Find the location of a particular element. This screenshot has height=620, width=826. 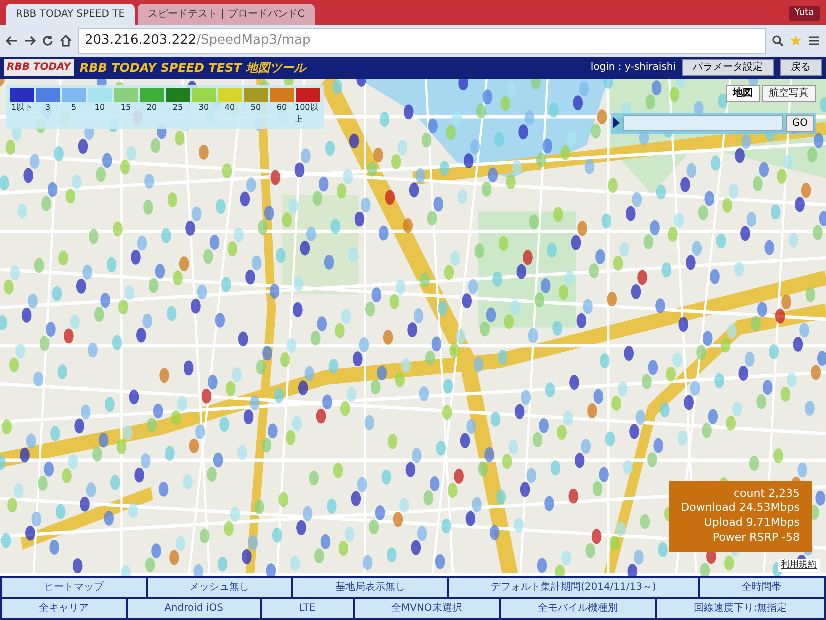

home-icon is located at coordinates (66, 40).